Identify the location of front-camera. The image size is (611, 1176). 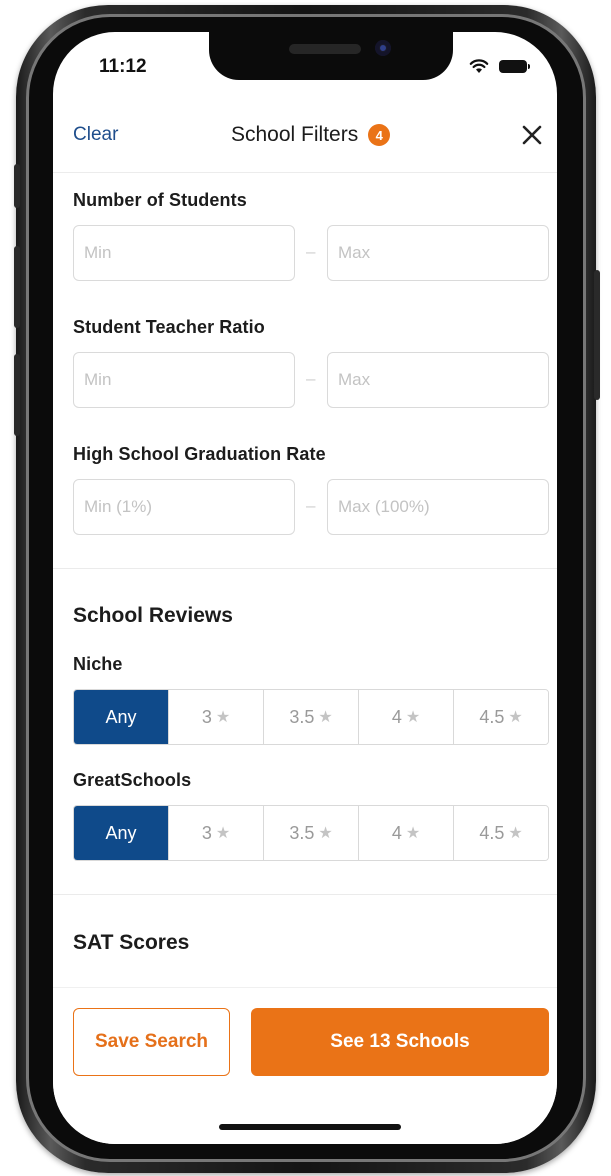
(383, 48).